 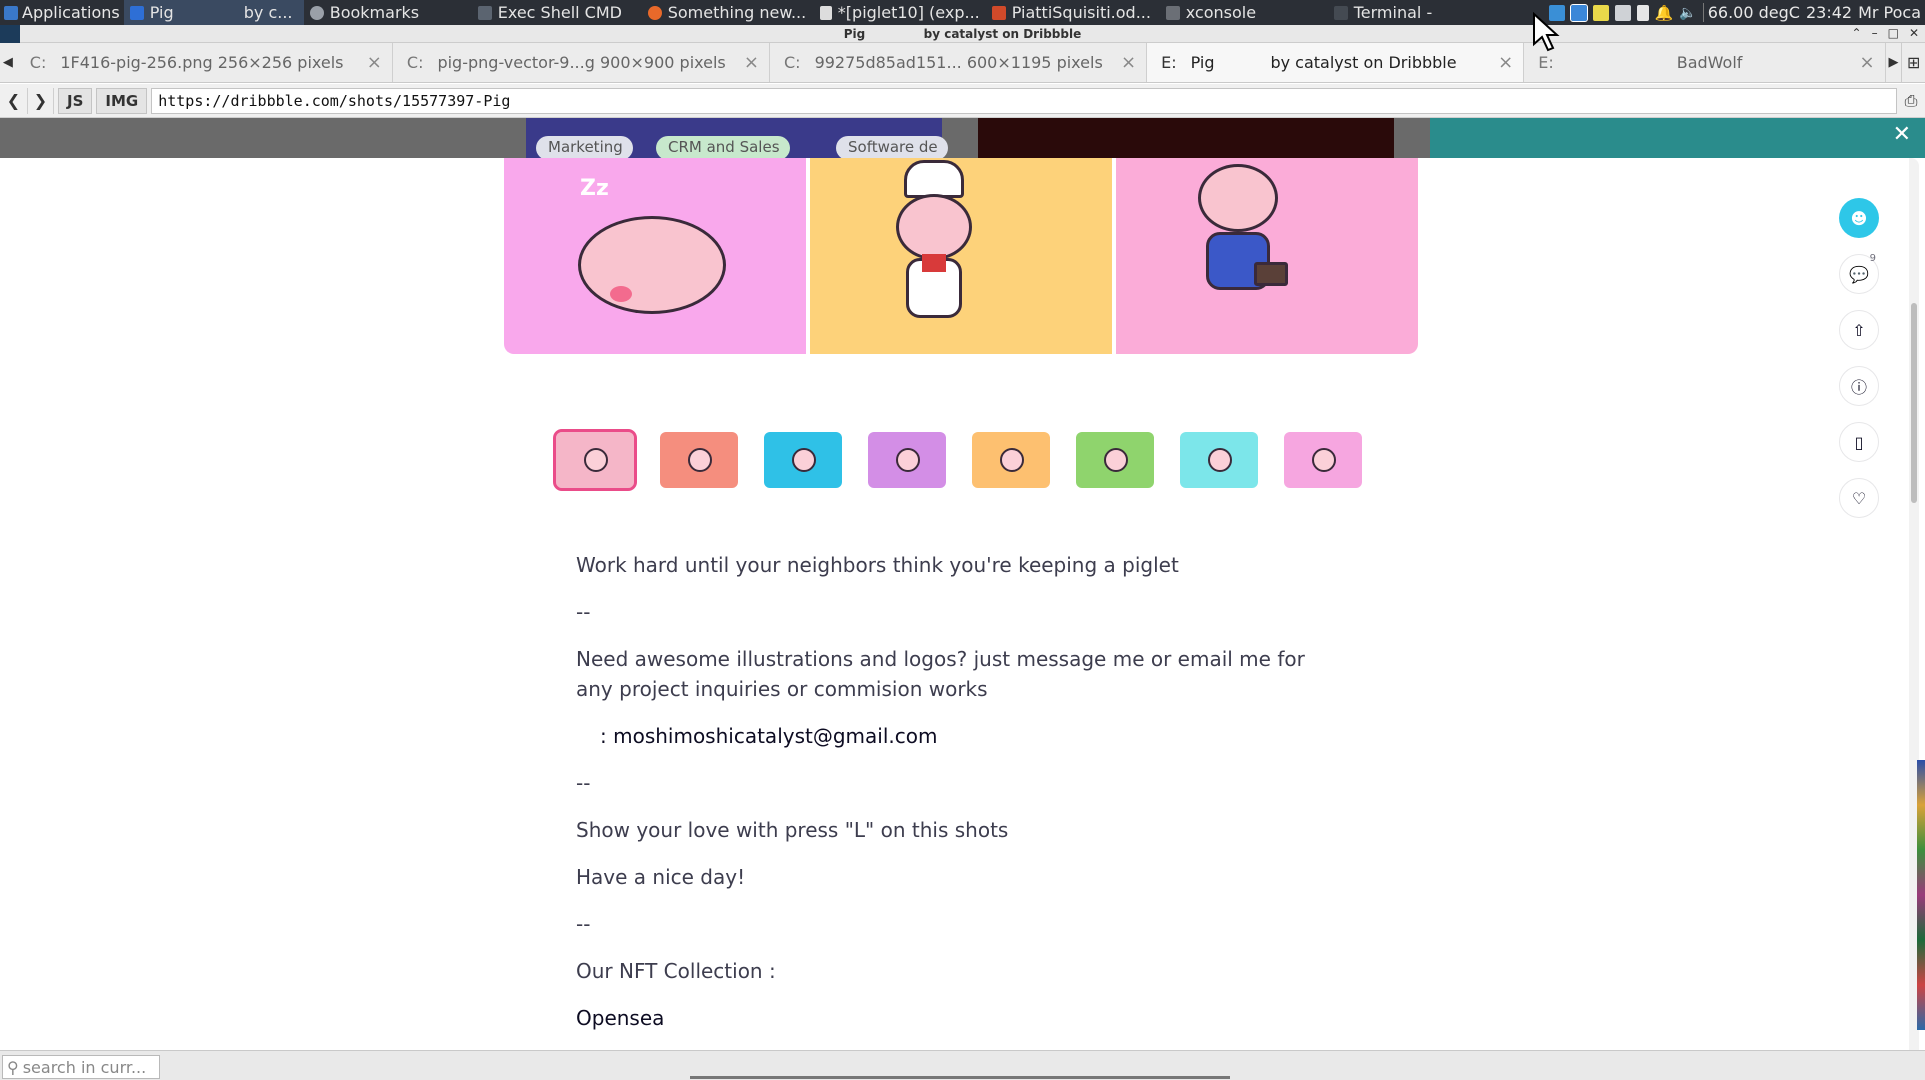 I want to click on tab-prefix: C:, so click(x=415, y=62).